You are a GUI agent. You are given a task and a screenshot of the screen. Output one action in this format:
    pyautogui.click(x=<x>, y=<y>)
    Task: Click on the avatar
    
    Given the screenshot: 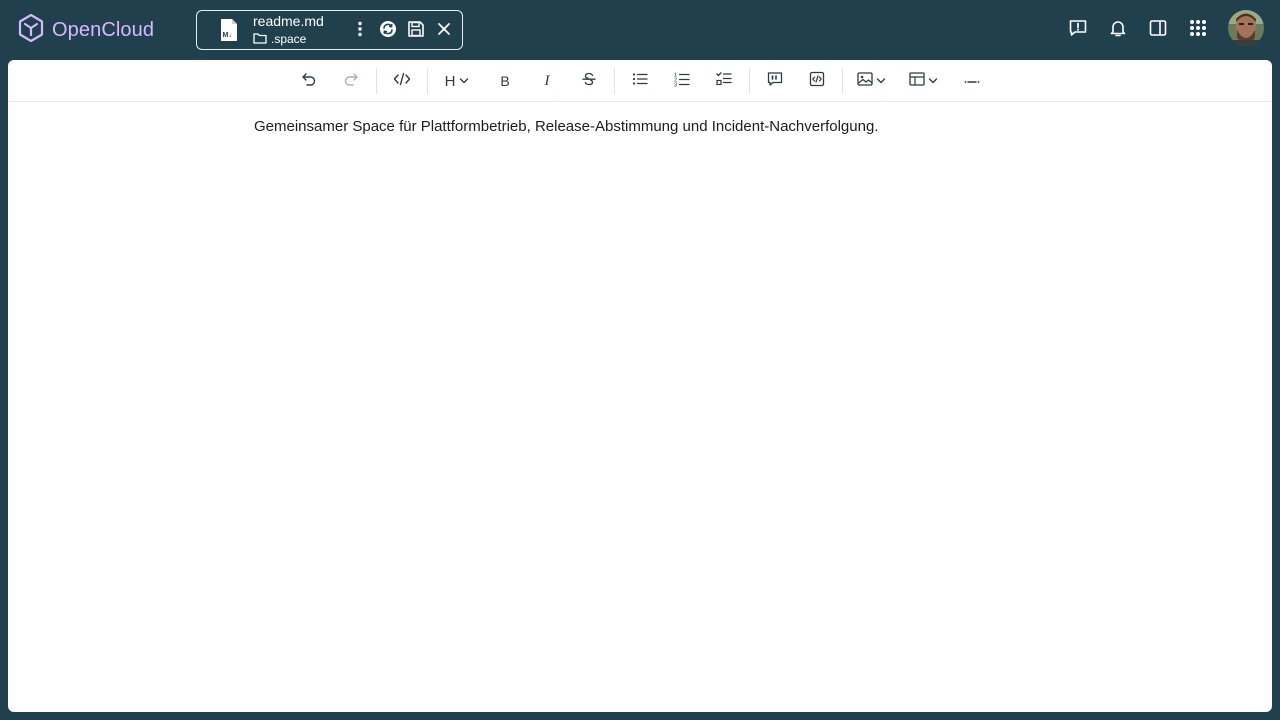 What is the action you would take?
    pyautogui.click(x=1246, y=28)
    